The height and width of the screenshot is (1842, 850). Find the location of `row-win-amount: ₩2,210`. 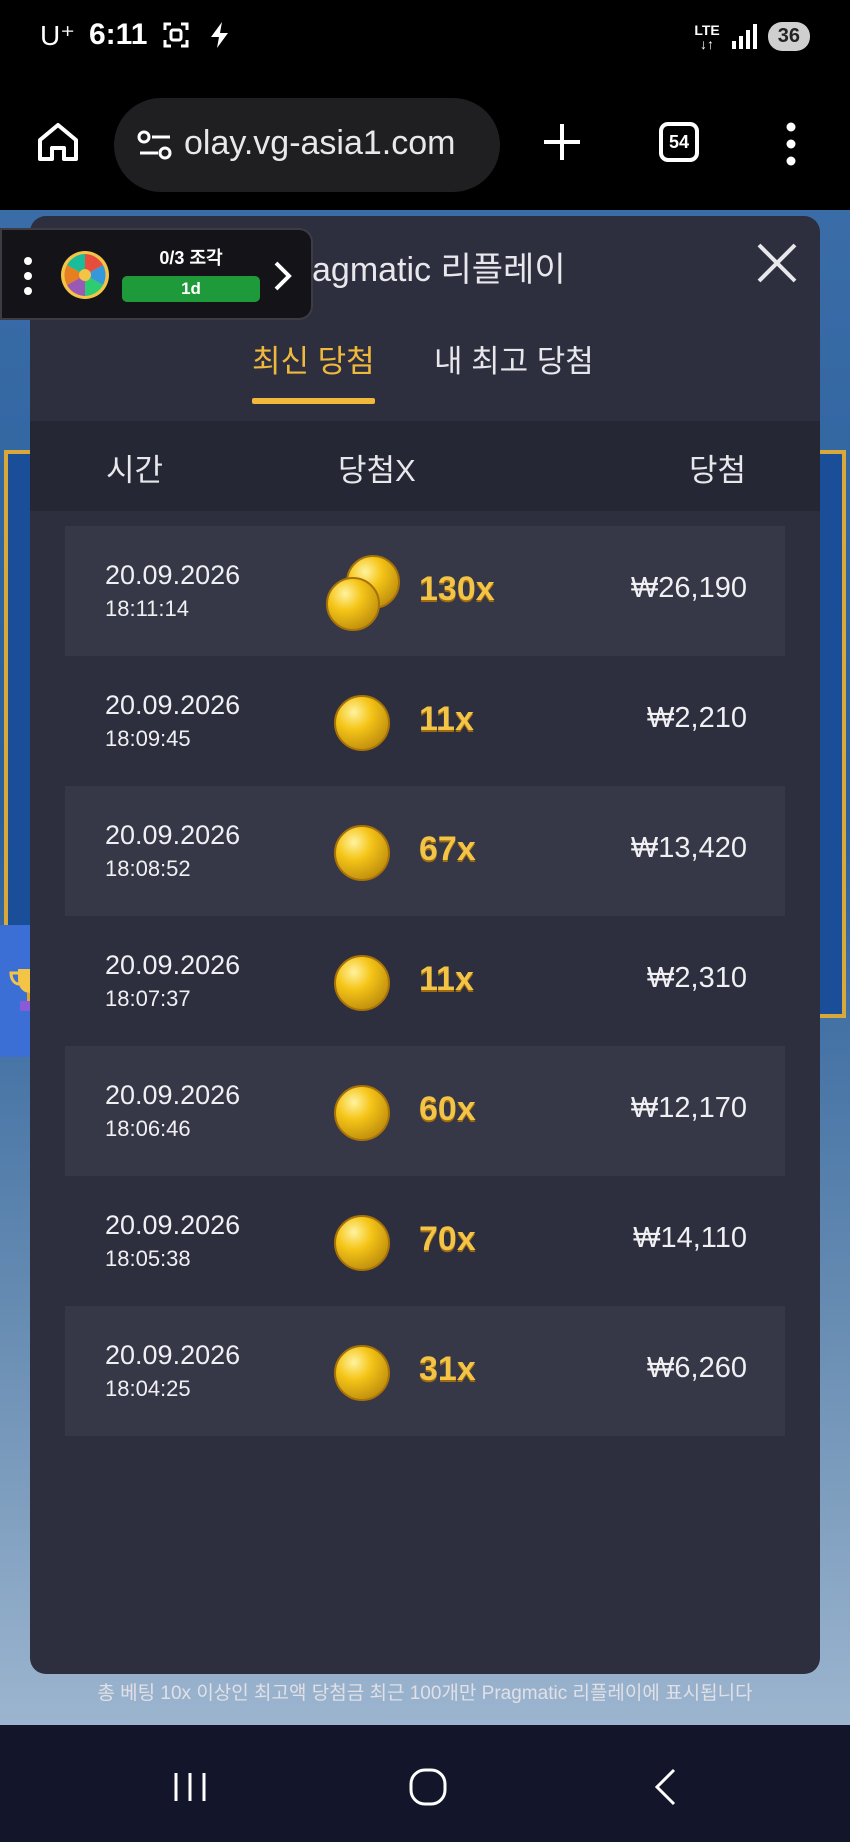

row-win-amount: ₩2,210 is located at coordinates (697, 718).